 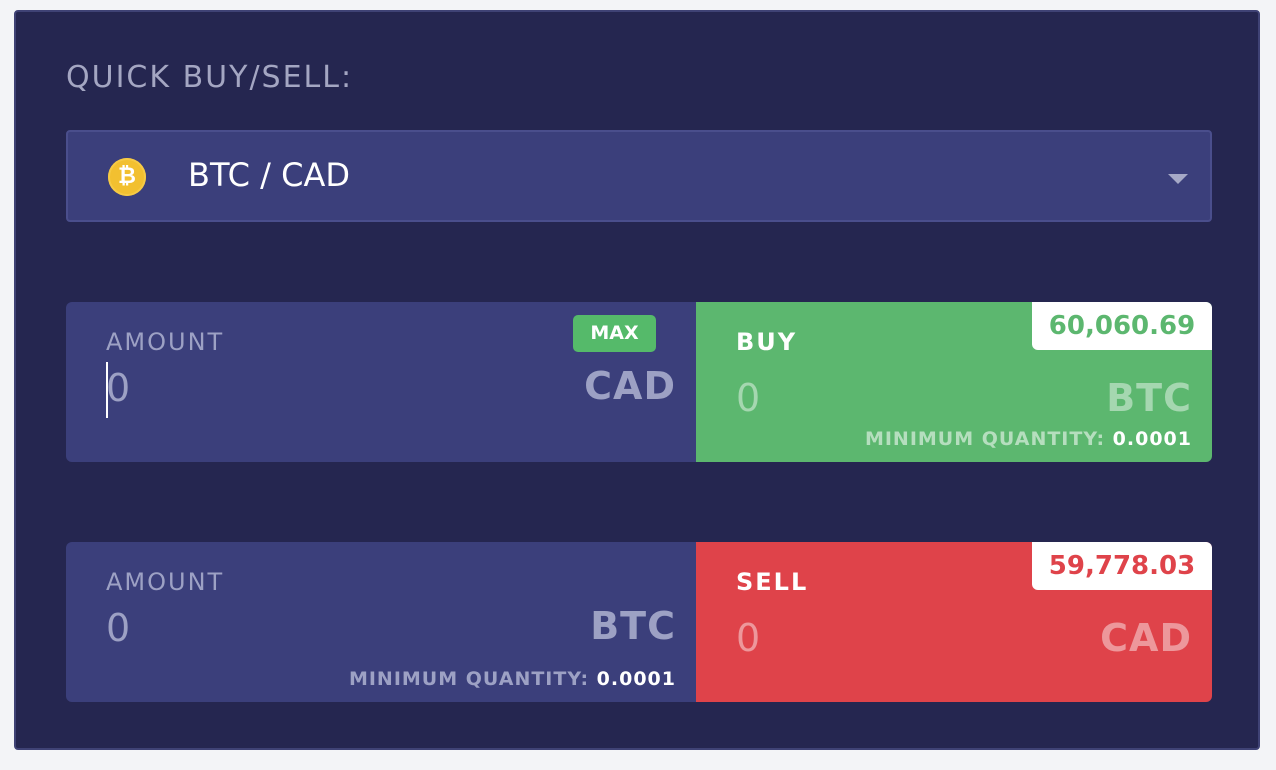 What do you see at coordinates (636, 679) in the screenshot?
I see `sell-min-qty-value: 0.0001` at bounding box center [636, 679].